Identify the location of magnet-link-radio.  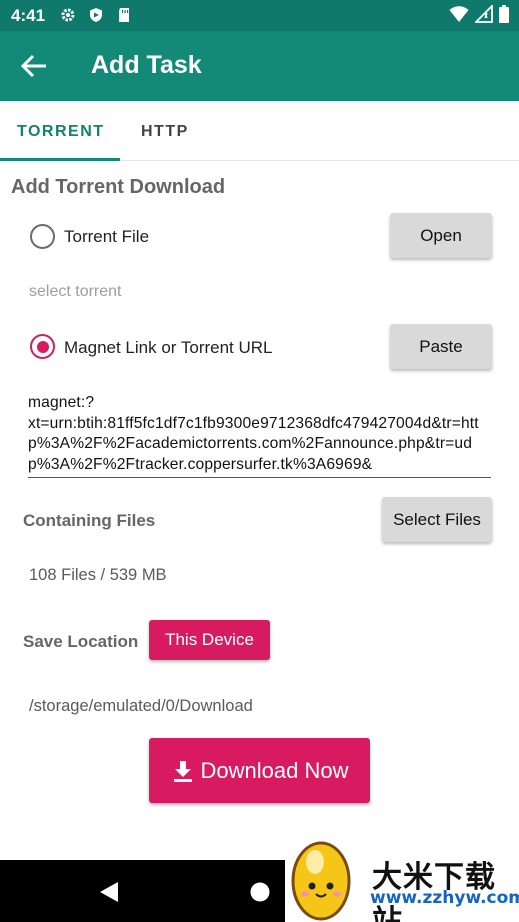
(42, 346).